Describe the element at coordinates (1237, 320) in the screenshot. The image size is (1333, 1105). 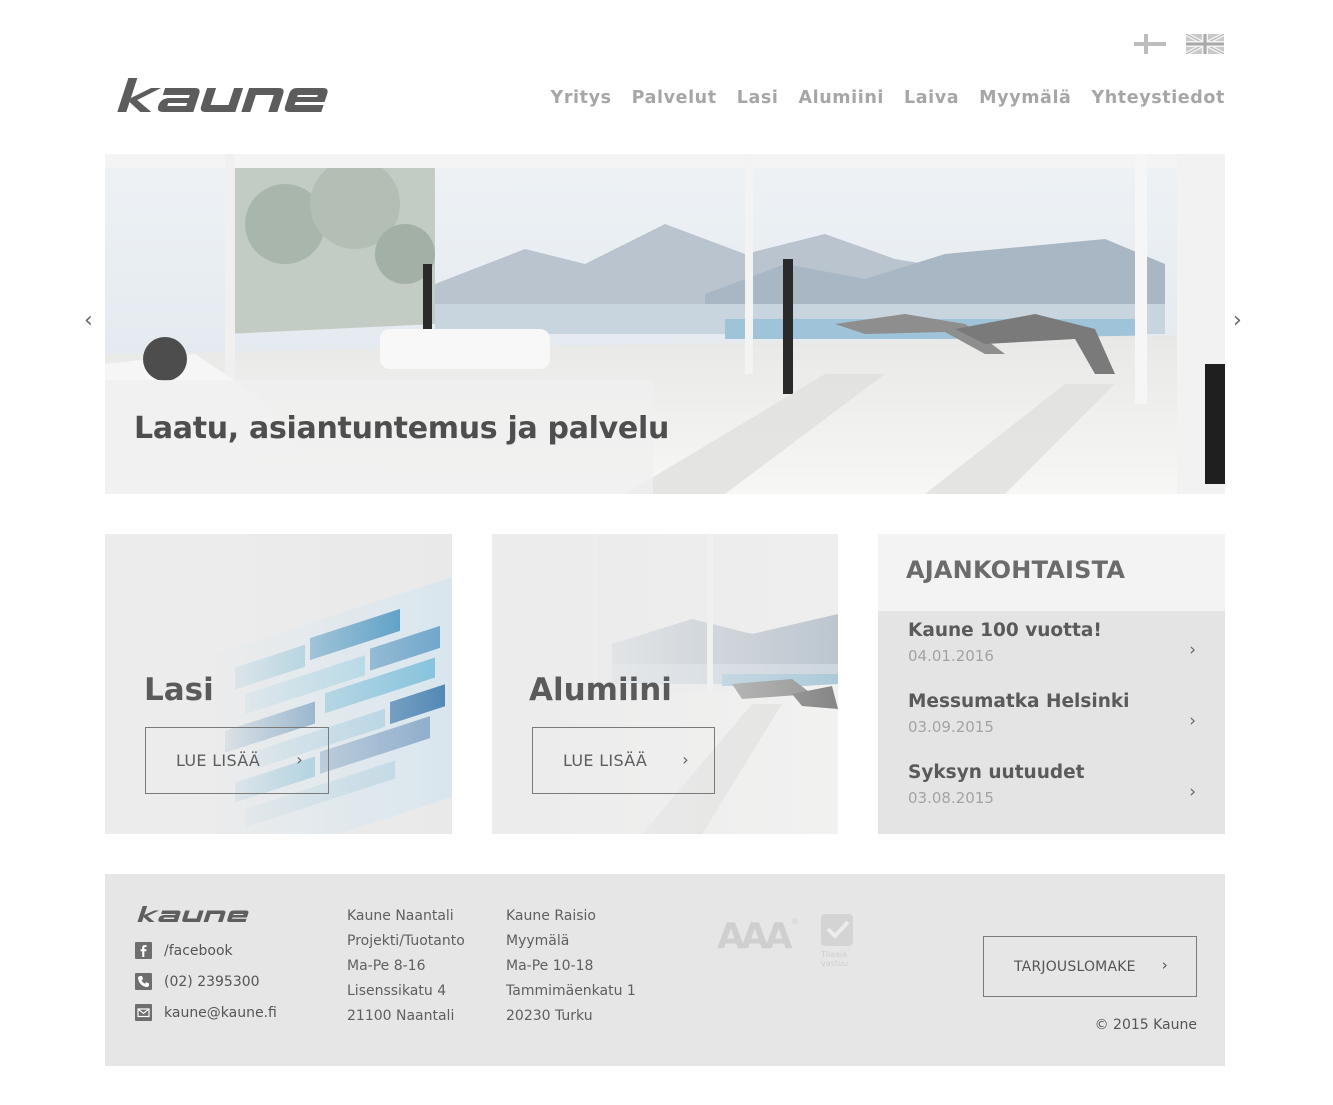
I see `slider-next-button: ›` at that location.